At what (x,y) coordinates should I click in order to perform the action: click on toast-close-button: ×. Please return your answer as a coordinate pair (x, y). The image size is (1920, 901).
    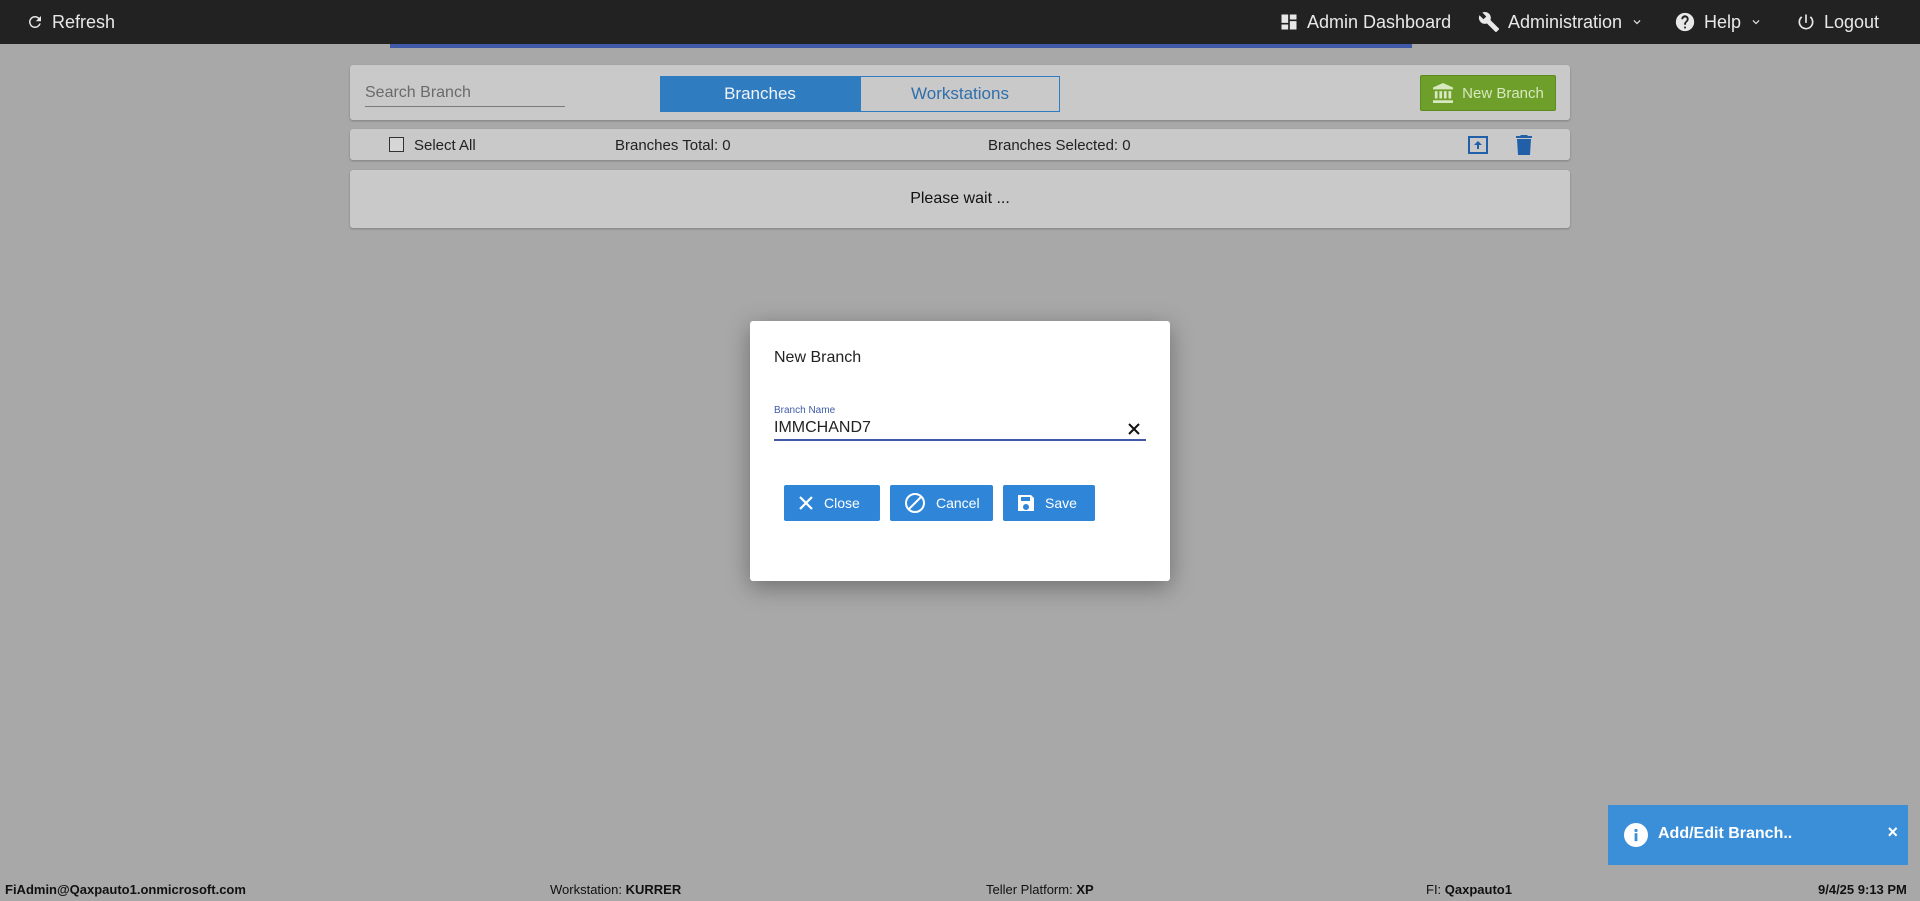
    Looking at the image, I should click on (1892, 832).